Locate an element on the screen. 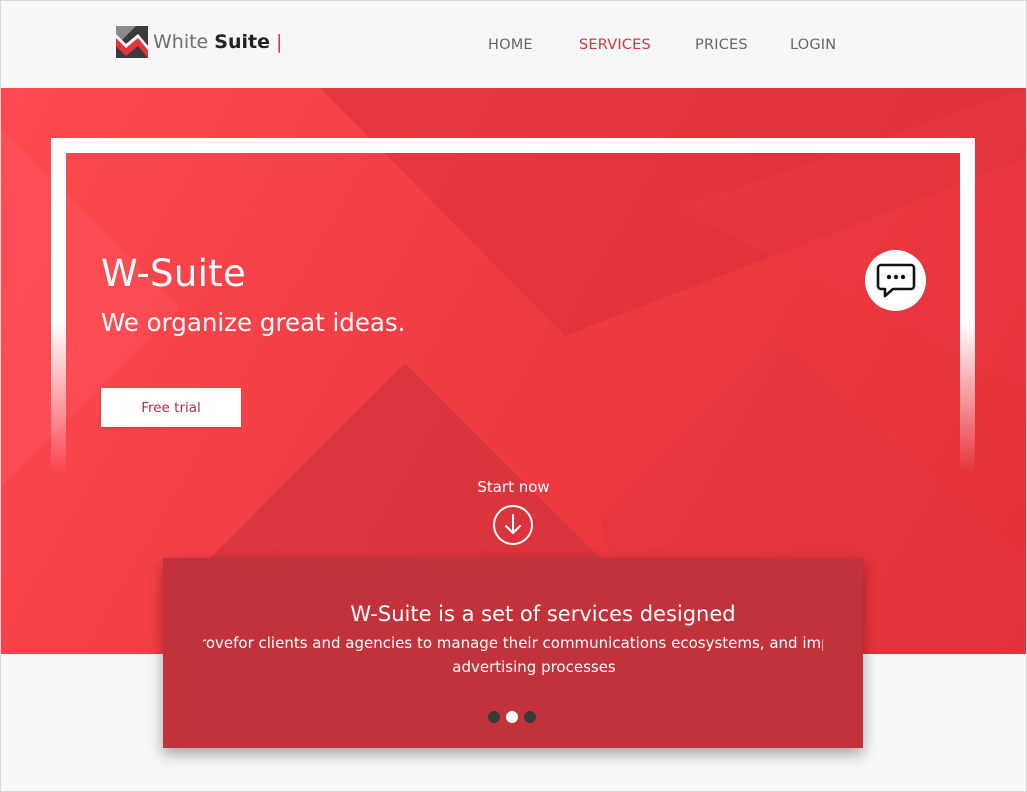 The image size is (1027, 792). arrow-down-circle-icon is located at coordinates (513, 525).